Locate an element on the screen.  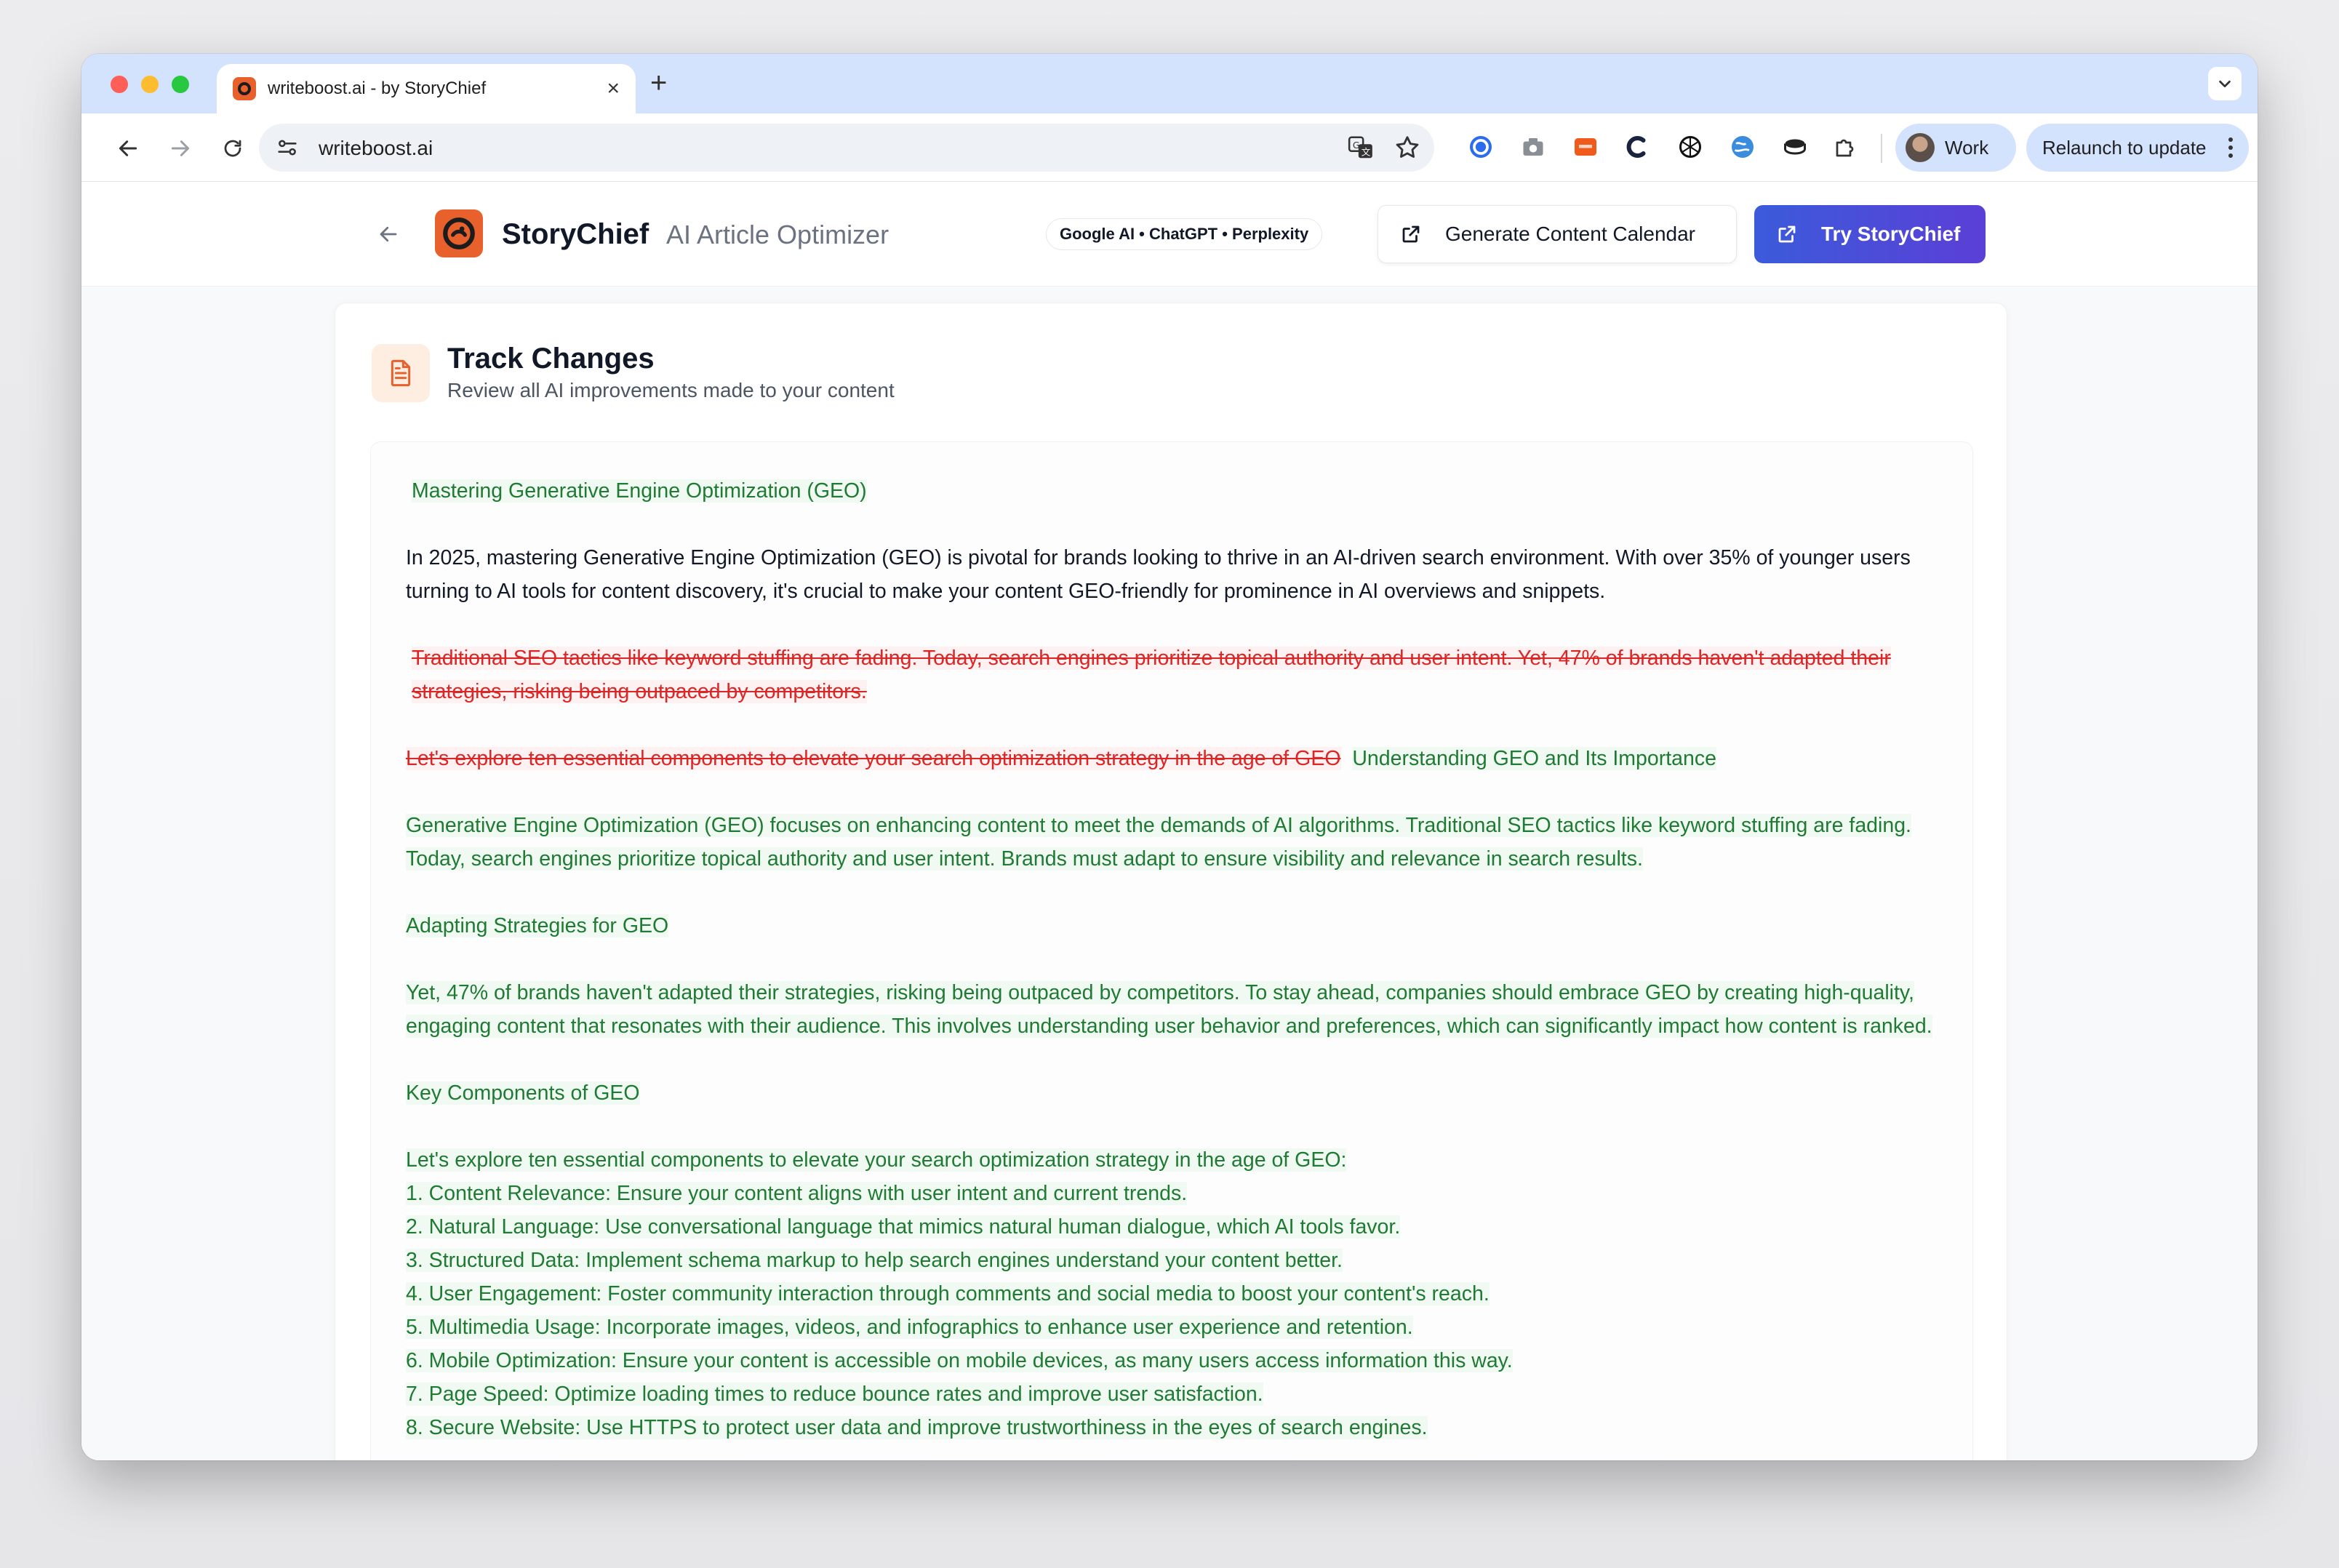
url-text: writeboost.ai is located at coordinates (376, 148).